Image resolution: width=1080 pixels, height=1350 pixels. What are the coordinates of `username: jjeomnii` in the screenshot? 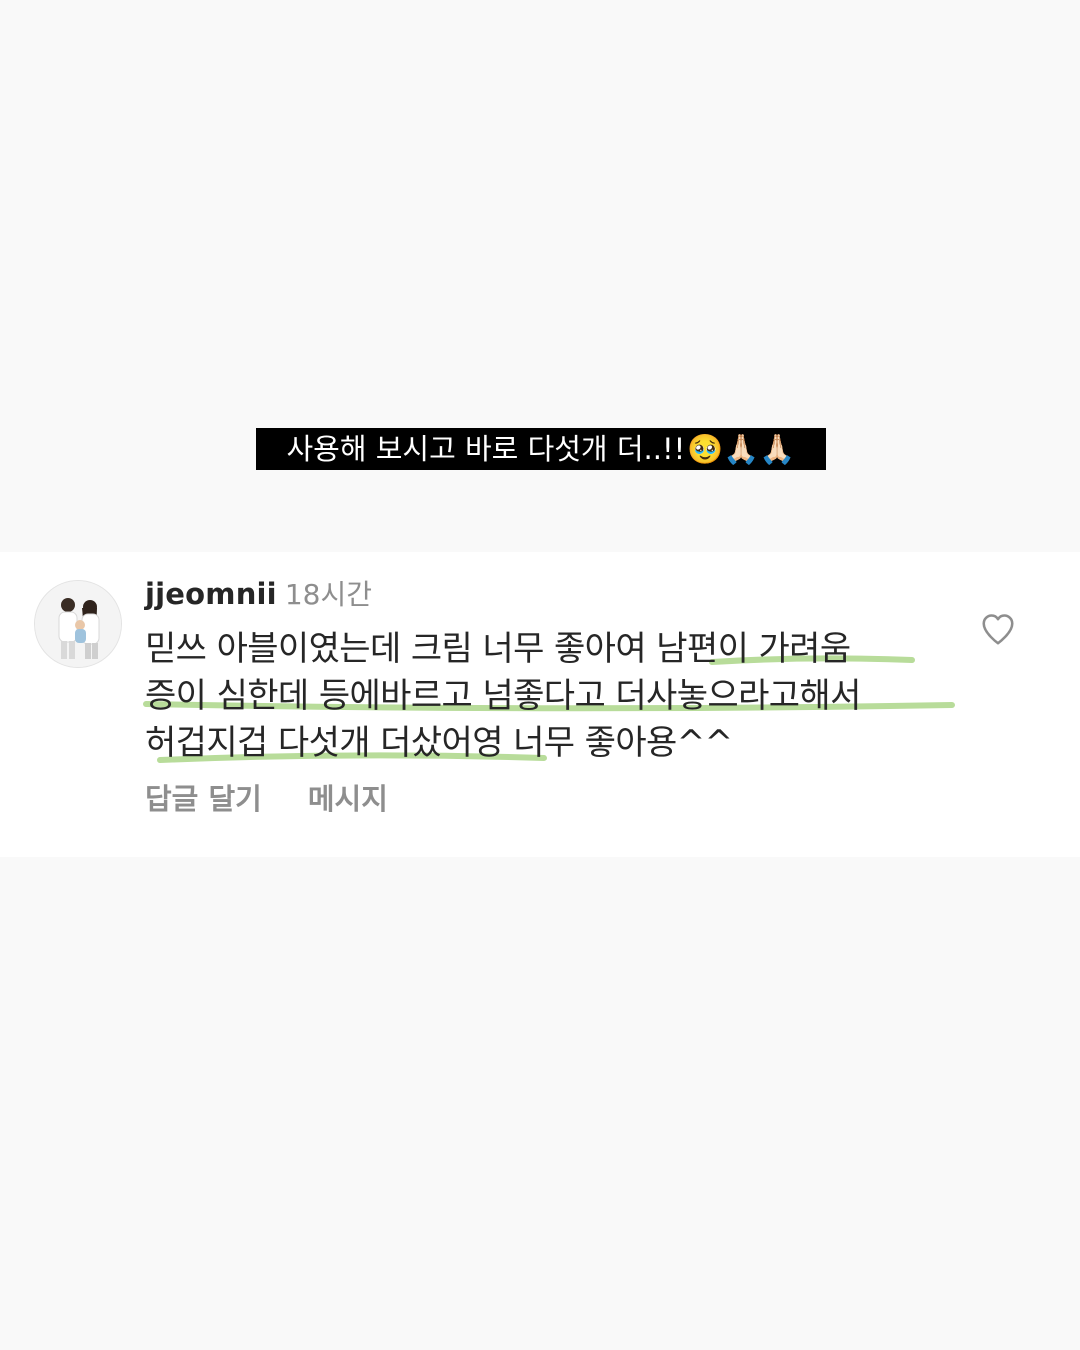 It's located at (211, 594).